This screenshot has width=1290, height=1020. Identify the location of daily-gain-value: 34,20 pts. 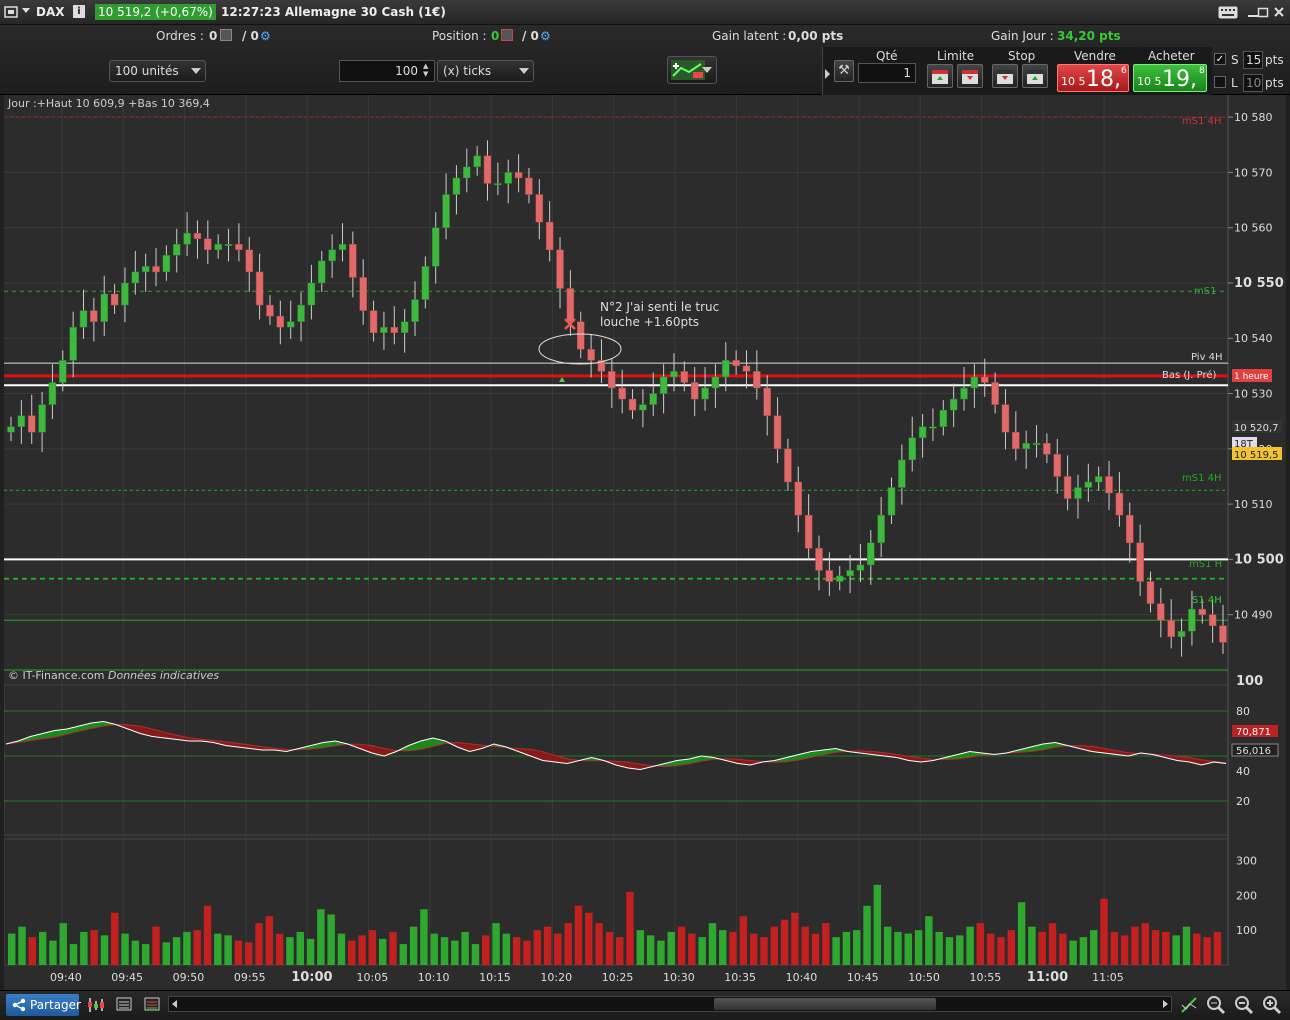
(1089, 36).